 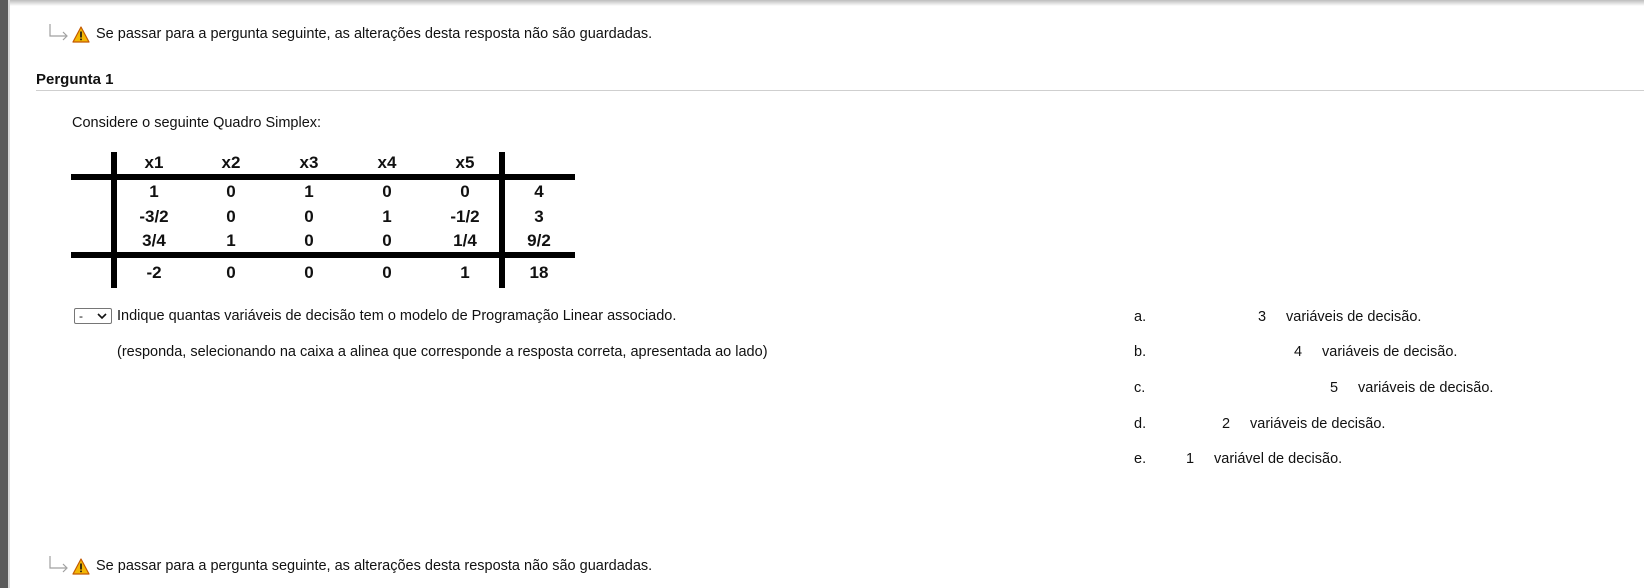 What do you see at coordinates (827, 3) in the screenshot?
I see `top-shadow` at bounding box center [827, 3].